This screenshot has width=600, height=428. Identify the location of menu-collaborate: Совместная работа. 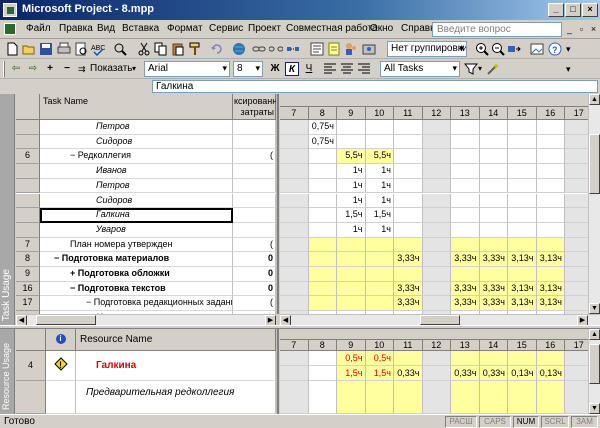
(332, 28).